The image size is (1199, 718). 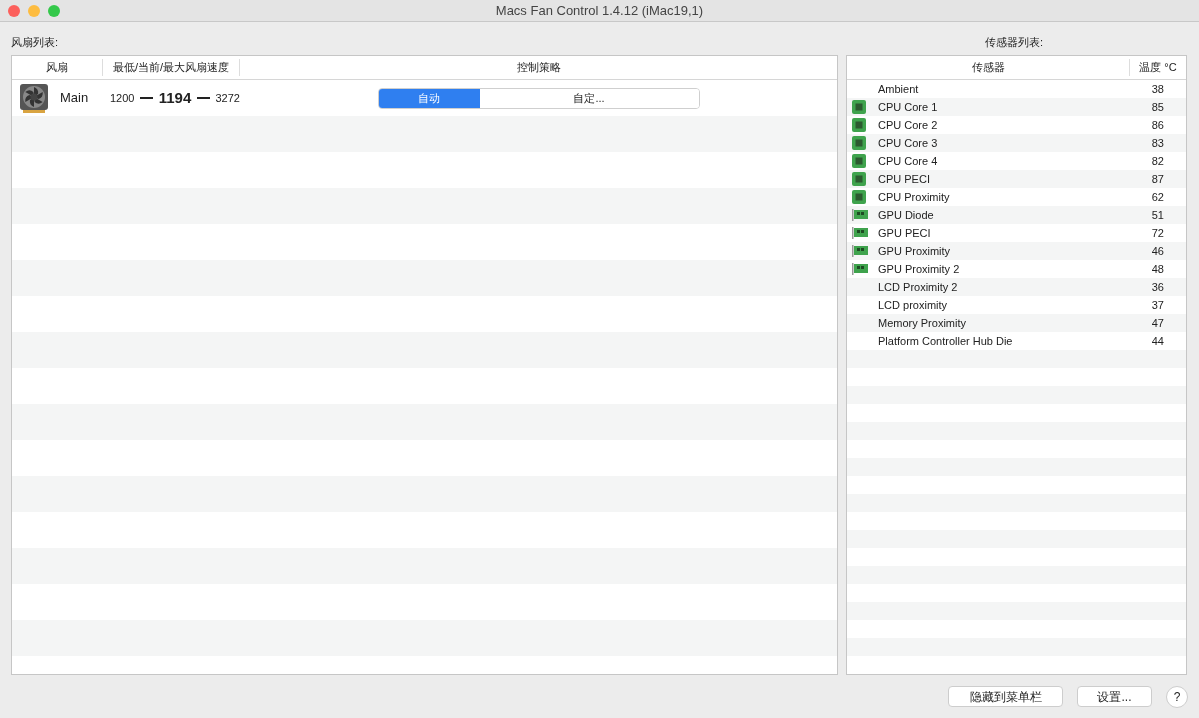 What do you see at coordinates (1016, 143) in the screenshot?
I see `sensor-row: CPU Core 3 83` at bounding box center [1016, 143].